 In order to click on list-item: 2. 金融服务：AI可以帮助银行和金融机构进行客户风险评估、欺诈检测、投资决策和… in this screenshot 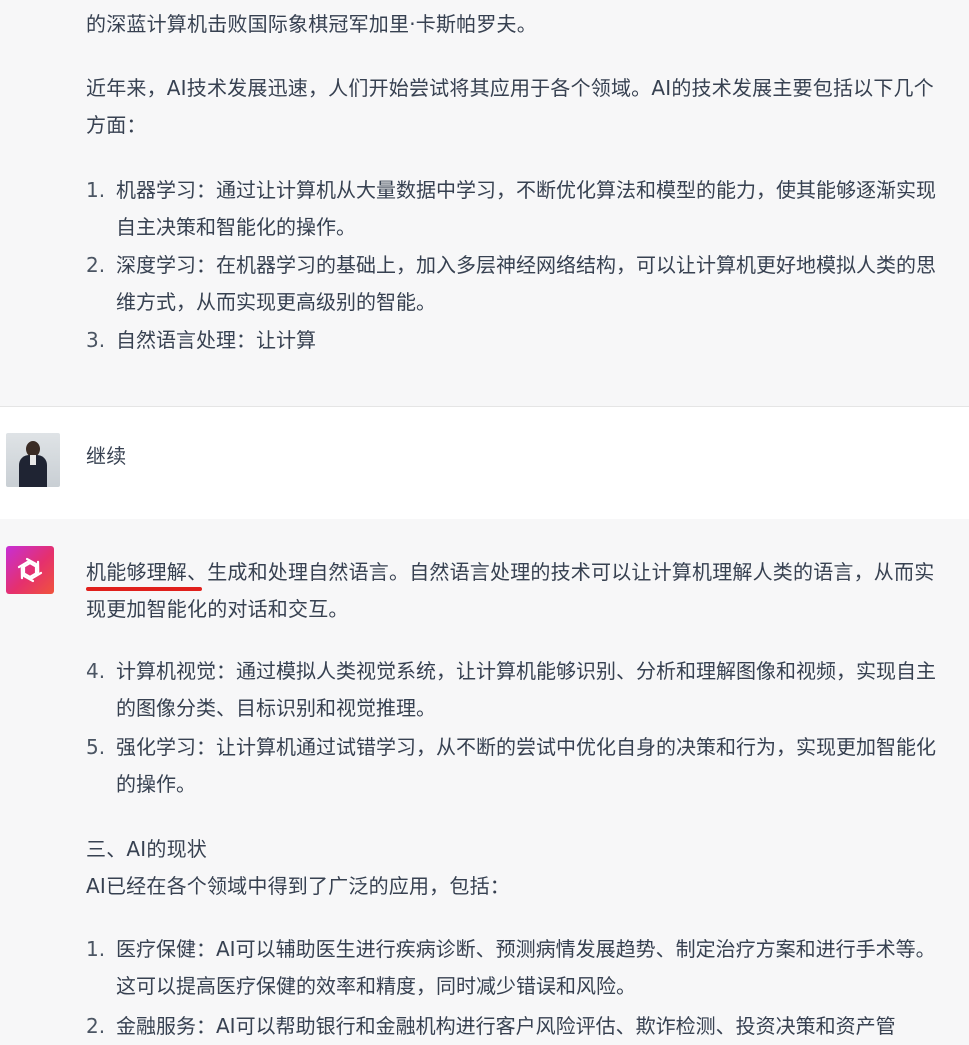, I will do `click(519, 1026)`.